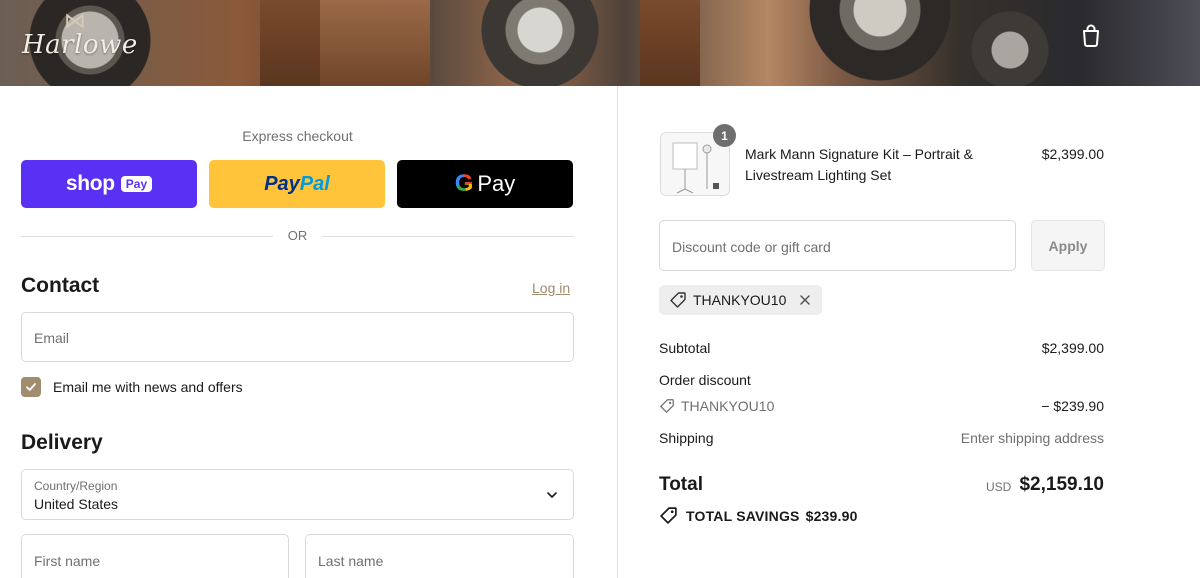 Image resolution: width=1200 pixels, height=578 pixels. I want to click on order-discount-code: THANKYOU10, so click(716, 406).